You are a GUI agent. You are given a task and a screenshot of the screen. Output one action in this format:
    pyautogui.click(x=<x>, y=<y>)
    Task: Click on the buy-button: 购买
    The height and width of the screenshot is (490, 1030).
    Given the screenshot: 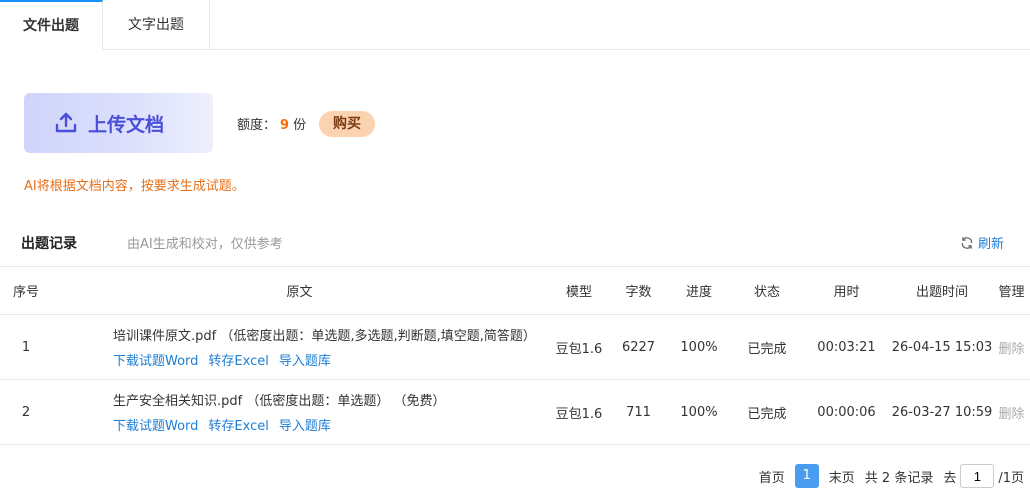 What is the action you would take?
    pyautogui.click(x=347, y=124)
    